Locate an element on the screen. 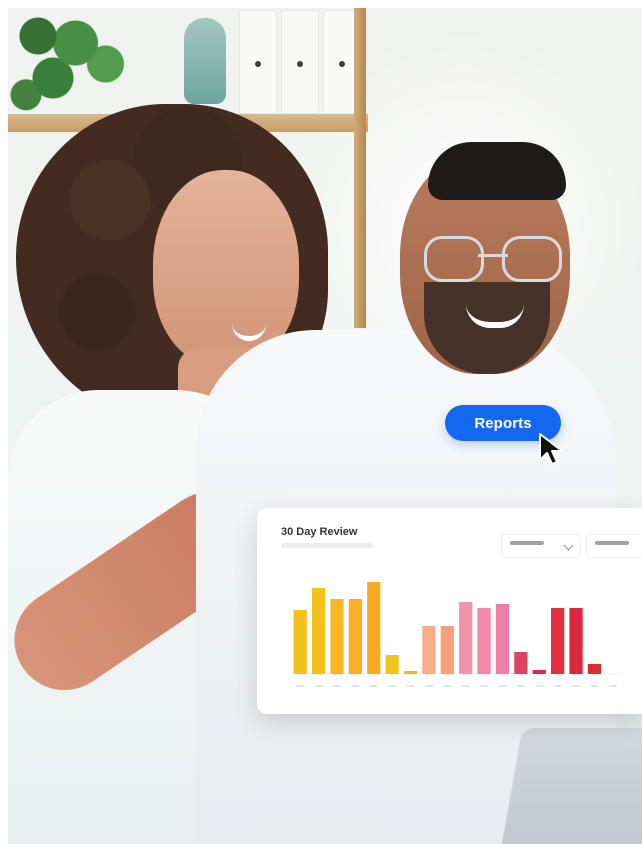  glasses is located at coordinates (493, 259).